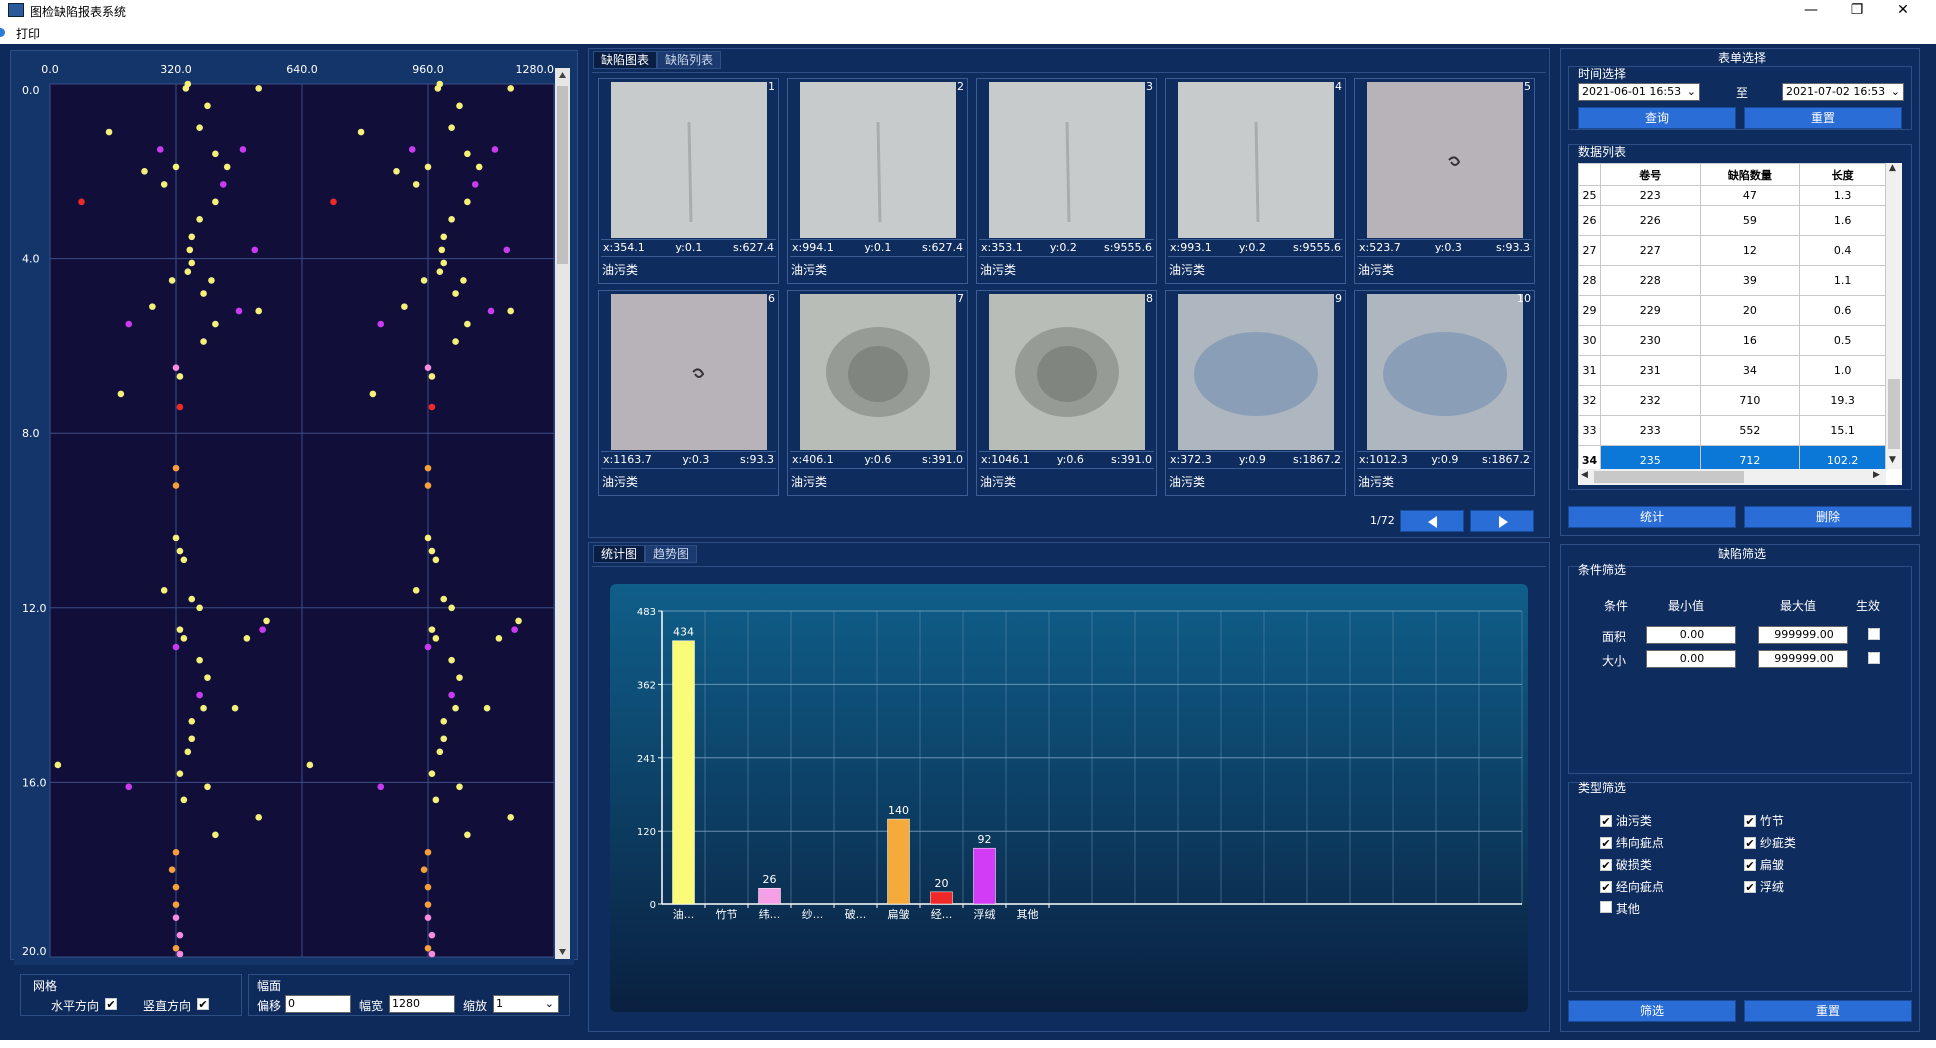  What do you see at coordinates (1750, 250) in the screenshot?
I see `count-cell: 12` at bounding box center [1750, 250].